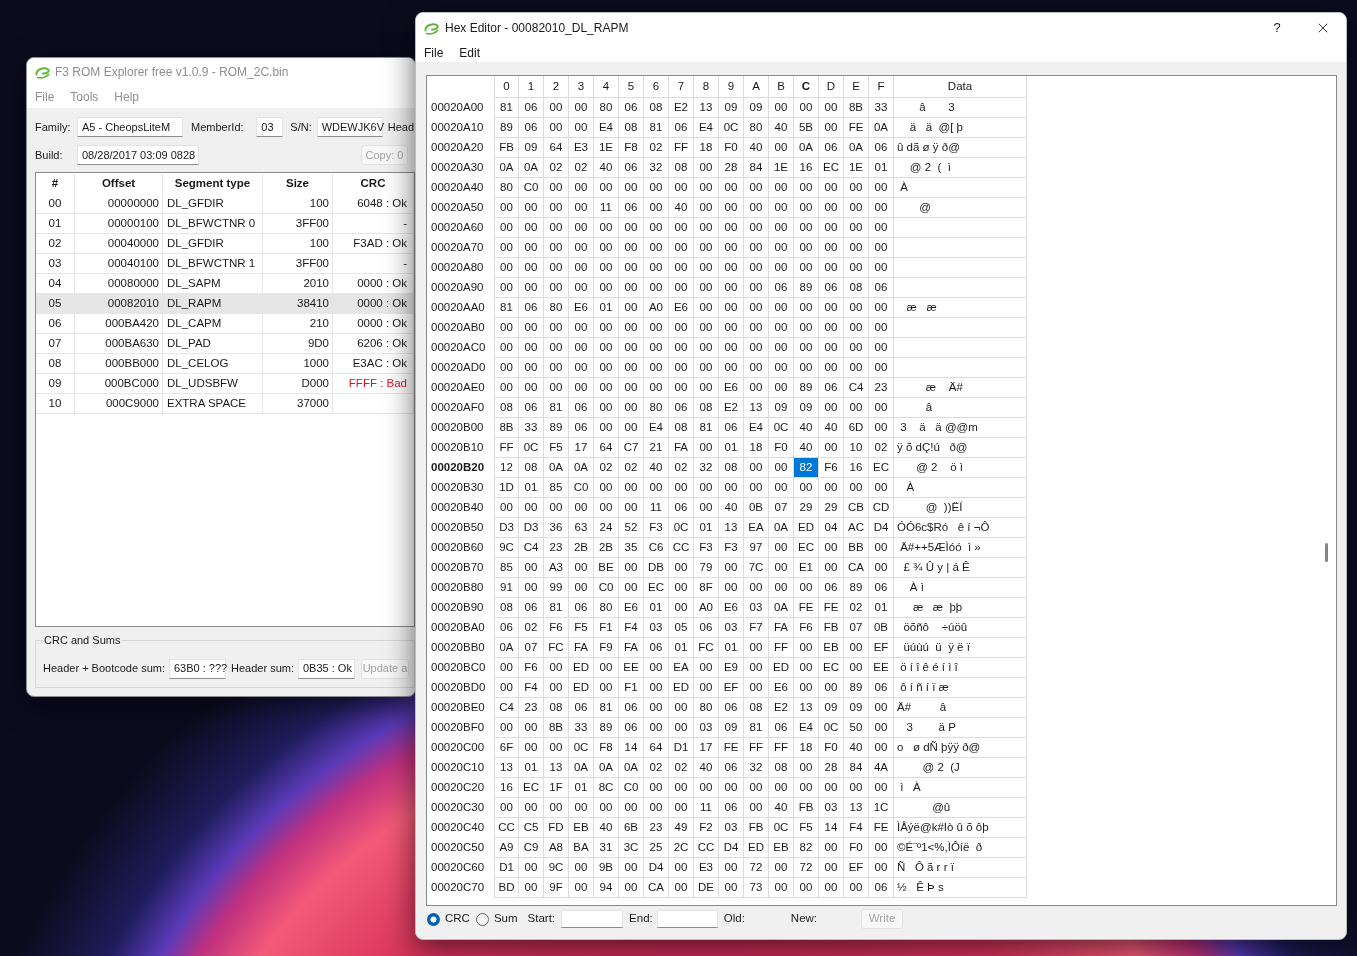  Describe the element at coordinates (656, 888) in the screenshot. I see `hex-byte-cell: CA` at that location.